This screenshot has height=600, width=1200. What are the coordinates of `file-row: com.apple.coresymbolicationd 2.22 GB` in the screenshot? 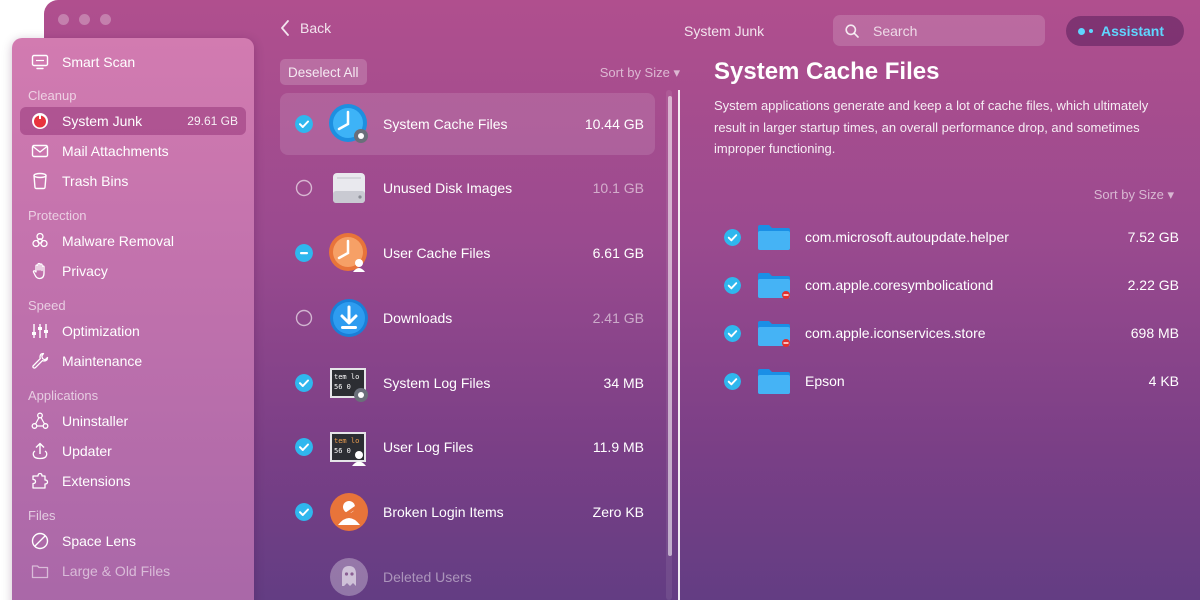 It's located at (951, 285).